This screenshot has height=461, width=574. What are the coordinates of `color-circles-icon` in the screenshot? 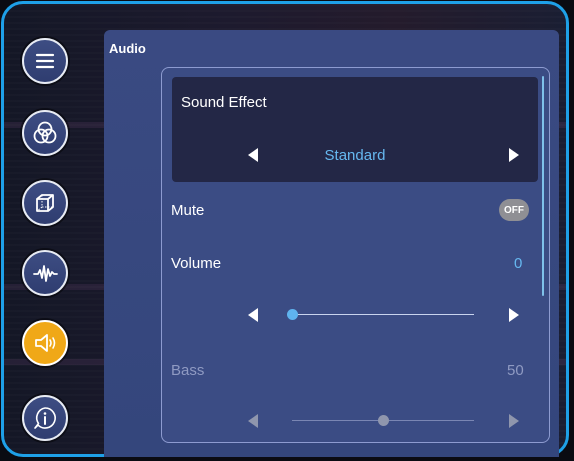 It's located at (45, 132).